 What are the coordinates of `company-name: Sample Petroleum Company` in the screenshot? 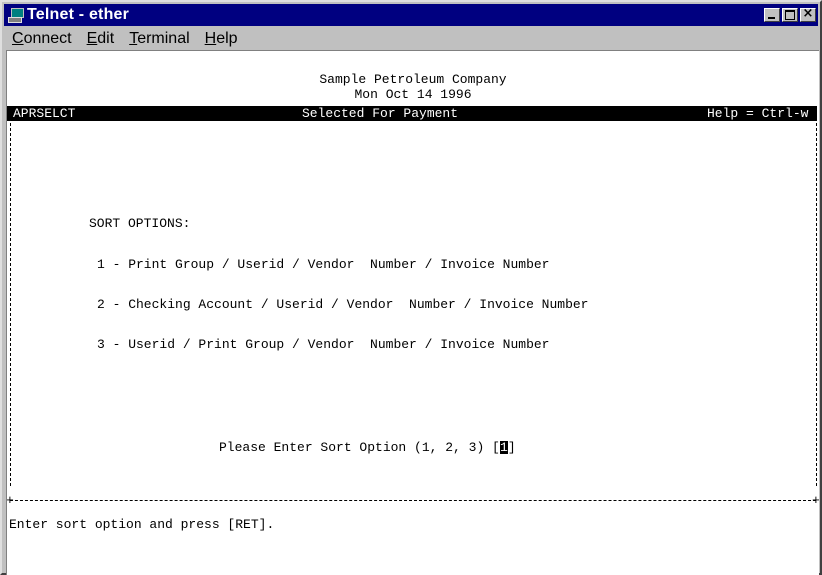 It's located at (413, 79).